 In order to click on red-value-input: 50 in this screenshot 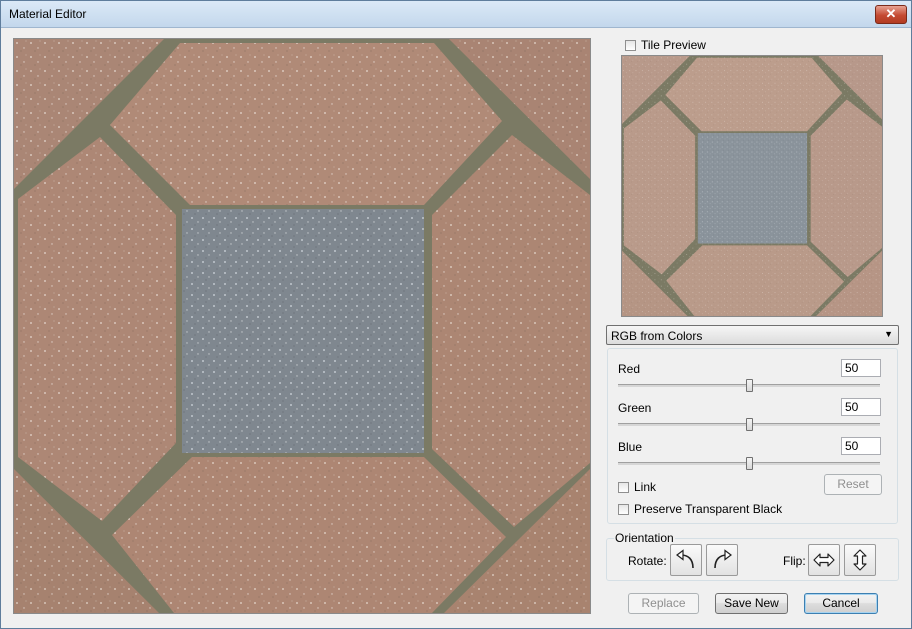, I will do `click(861, 368)`.